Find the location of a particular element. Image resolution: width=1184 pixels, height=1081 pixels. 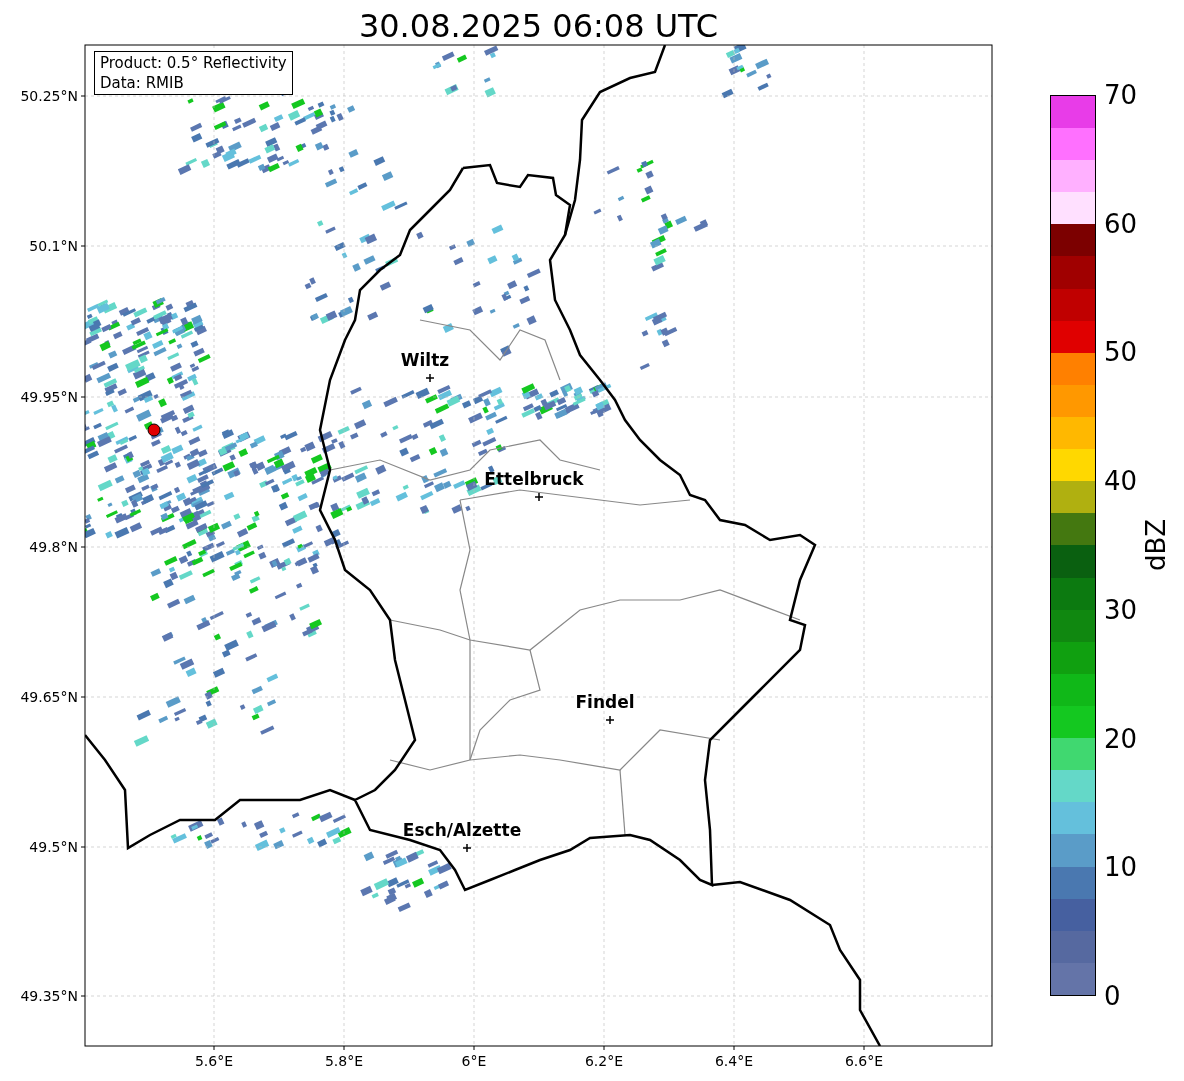

latitude-label: 49.8°N is located at coordinates (53, 547).